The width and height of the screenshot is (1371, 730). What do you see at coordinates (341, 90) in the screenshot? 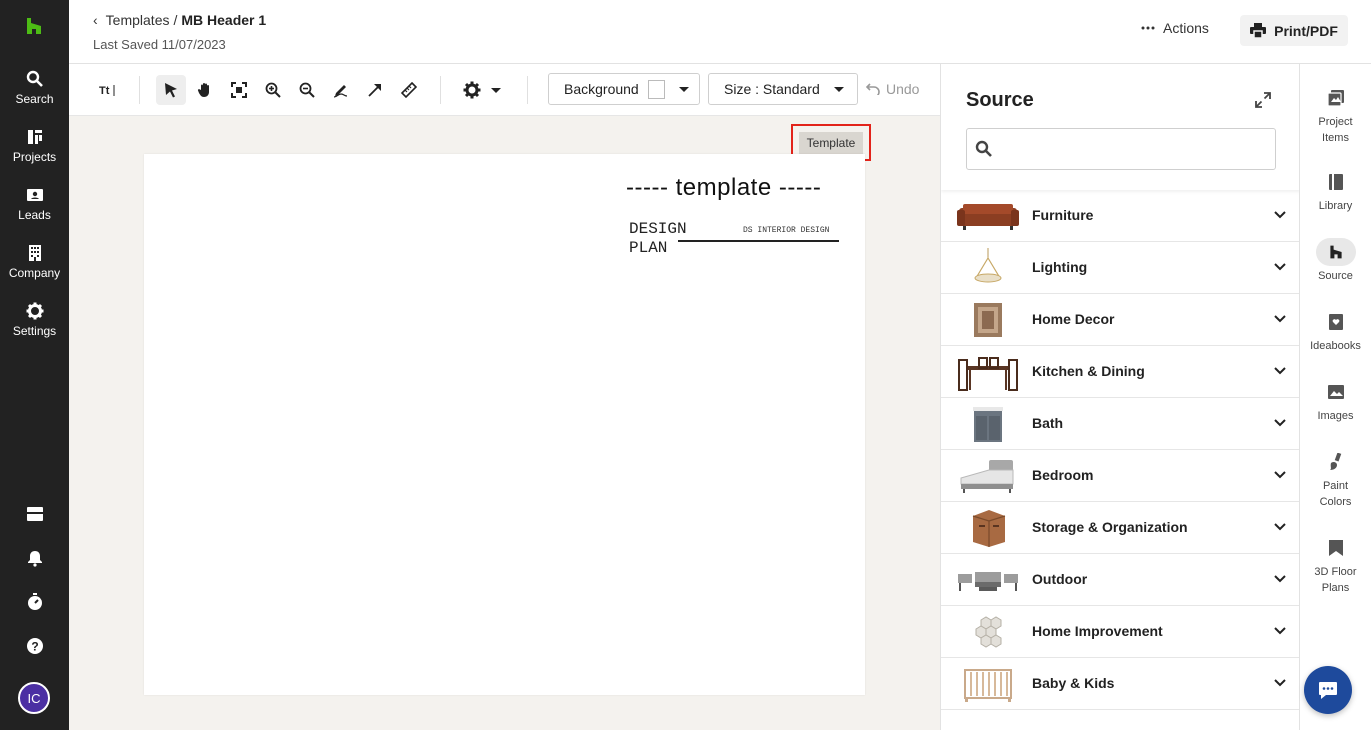
I see `draw-tool-button` at bounding box center [341, 90].